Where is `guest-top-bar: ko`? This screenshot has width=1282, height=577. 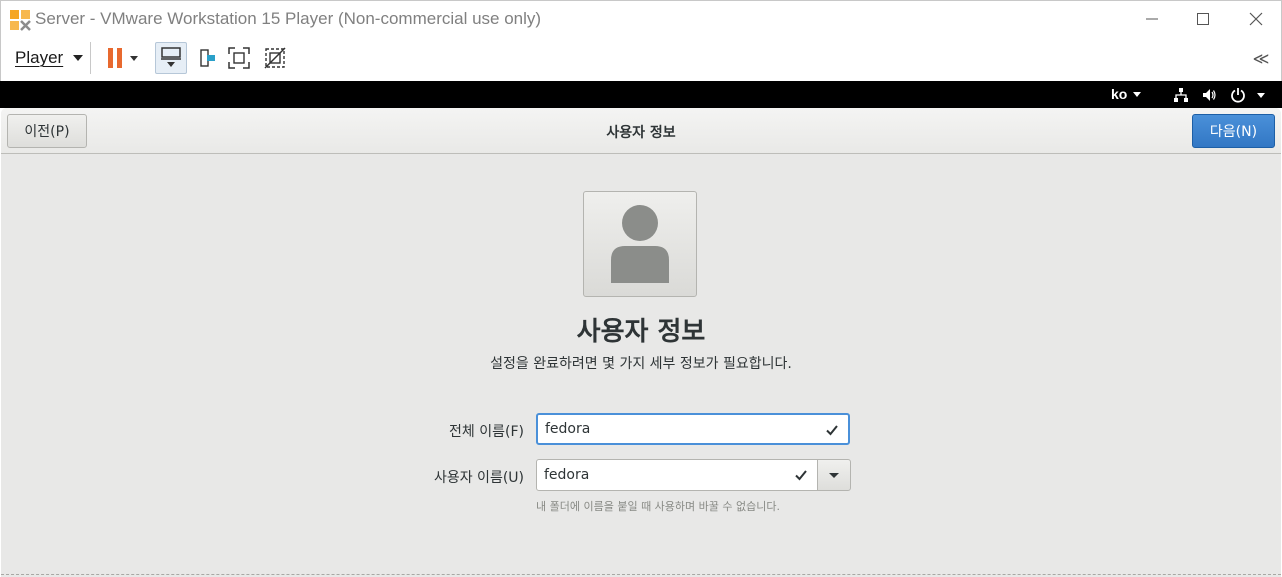
guest-top-bar: ko is located at coordinates (641, 94).